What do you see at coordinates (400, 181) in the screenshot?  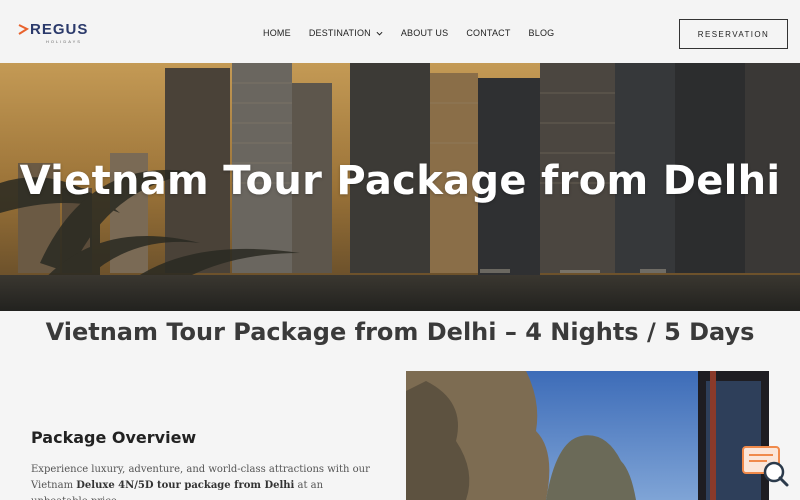 I see `hero-title: Vietnam Tour Package from Delhi` at bounding box center [400, 181].